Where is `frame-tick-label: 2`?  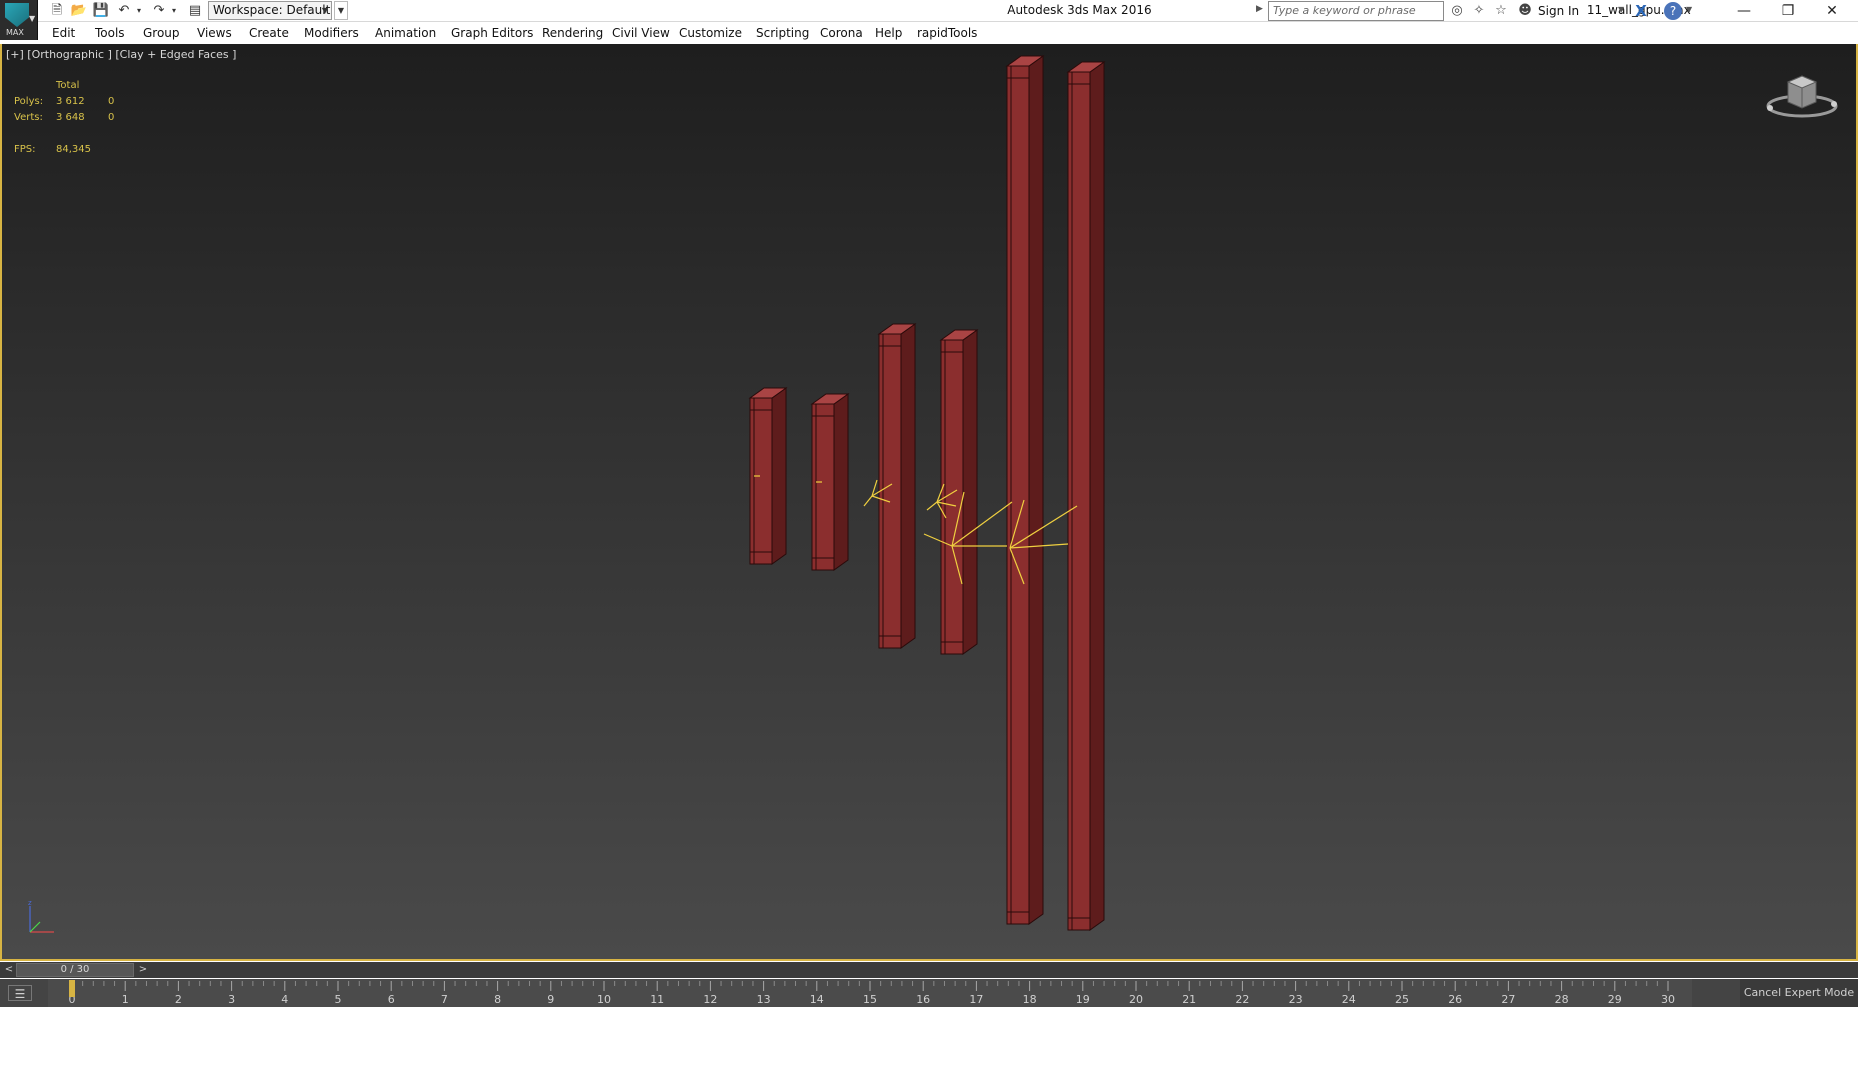 frame-tick-label: 2 is located at coordinates (178, 999).